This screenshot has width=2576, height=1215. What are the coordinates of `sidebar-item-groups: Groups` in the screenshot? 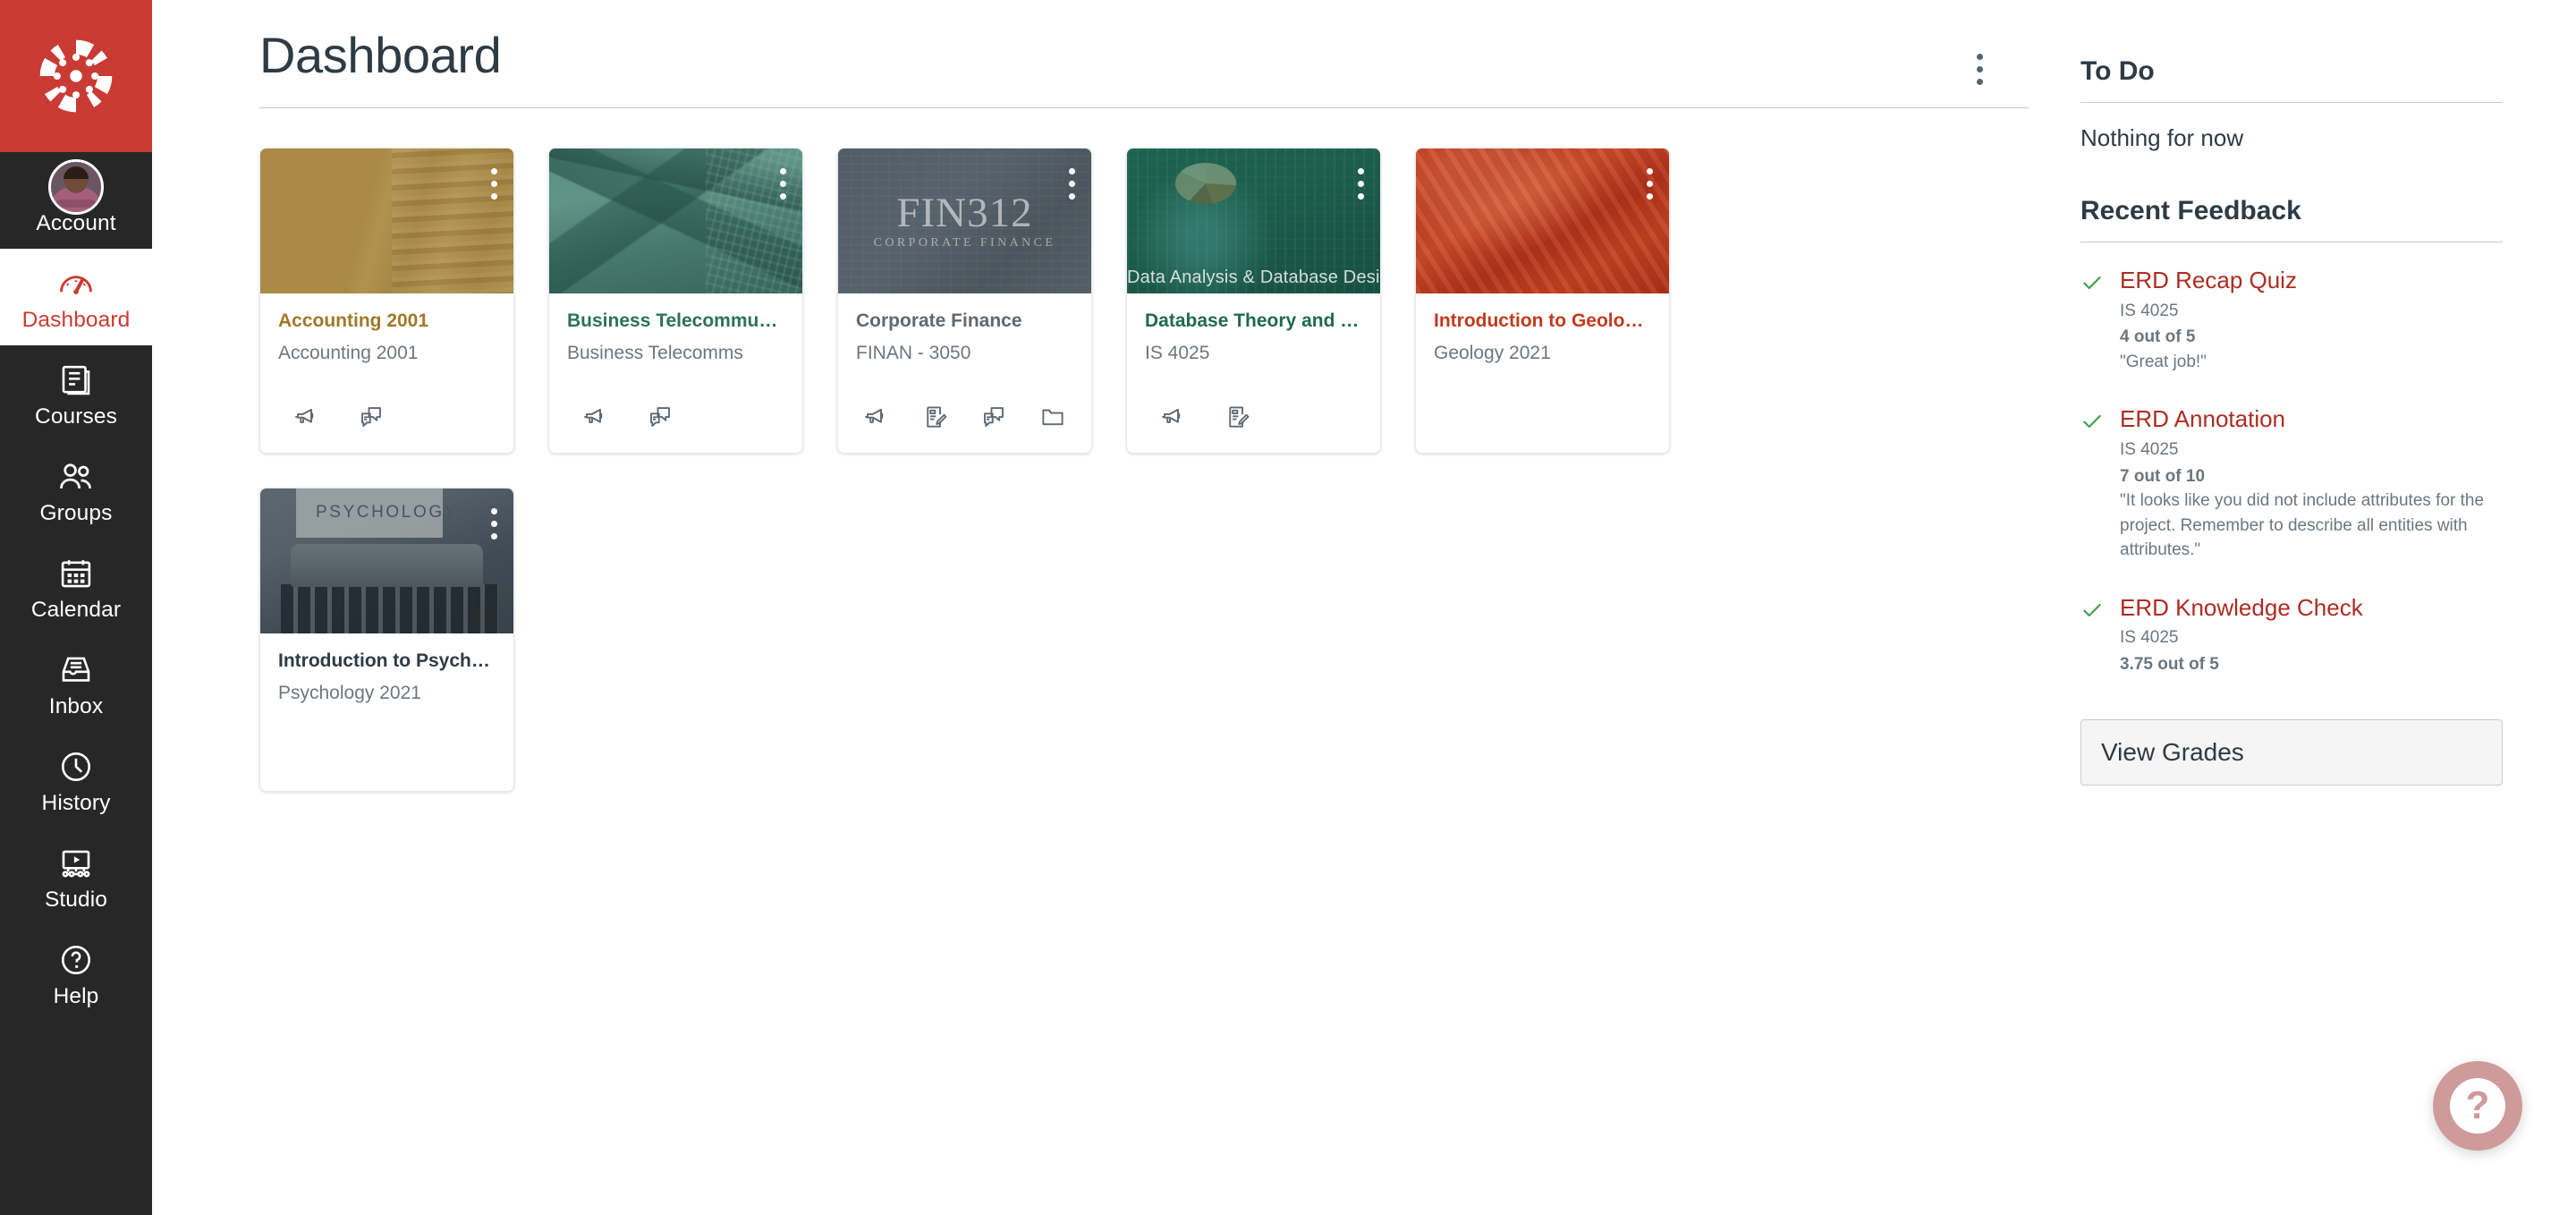 It's located at (76, 491).